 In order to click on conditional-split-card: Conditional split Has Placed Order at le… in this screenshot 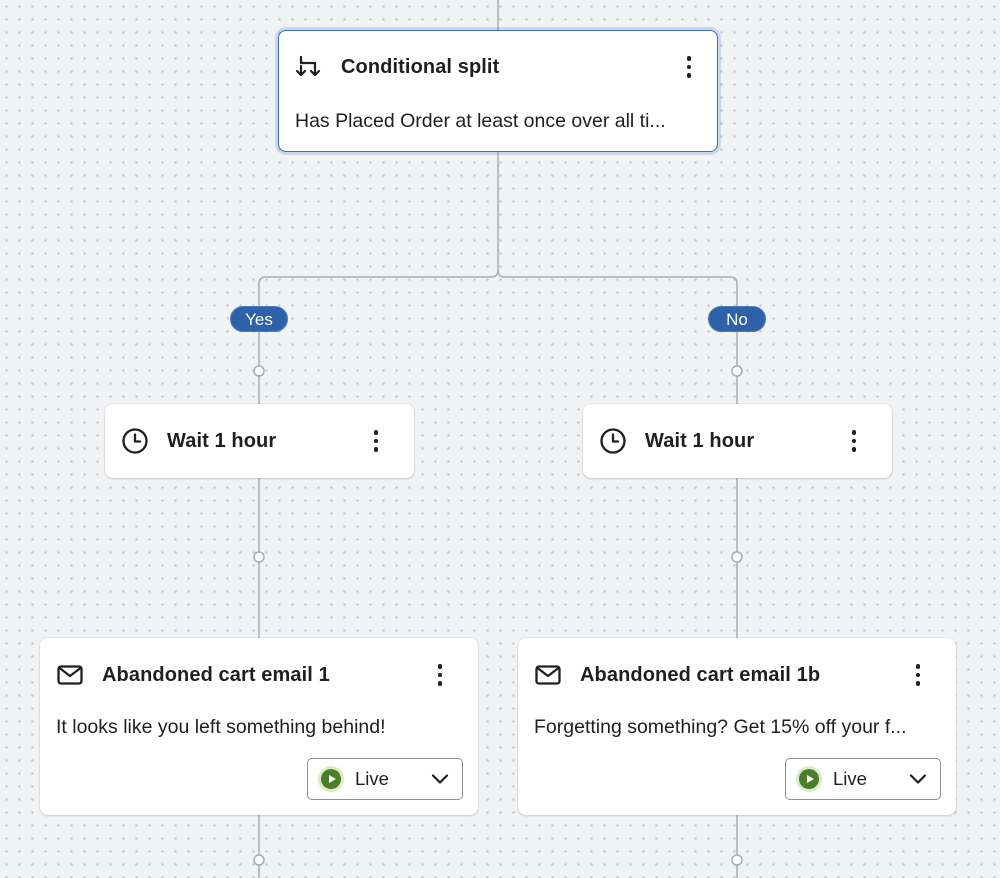, I will do `click(498, 91)`.